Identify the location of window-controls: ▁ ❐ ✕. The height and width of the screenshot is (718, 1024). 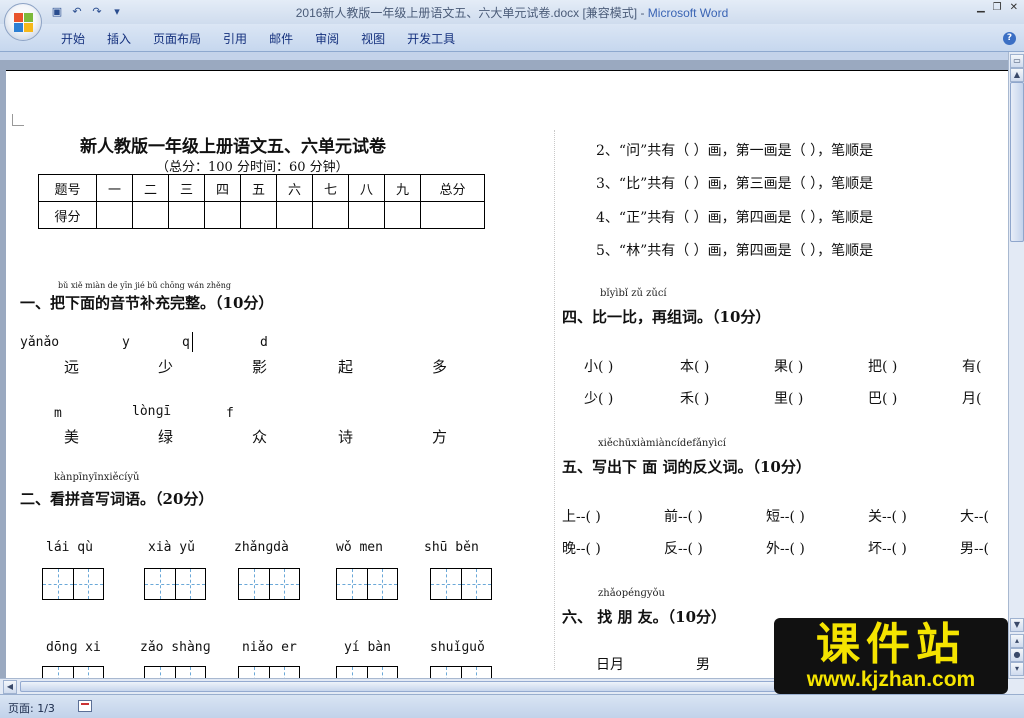
(997, 7).